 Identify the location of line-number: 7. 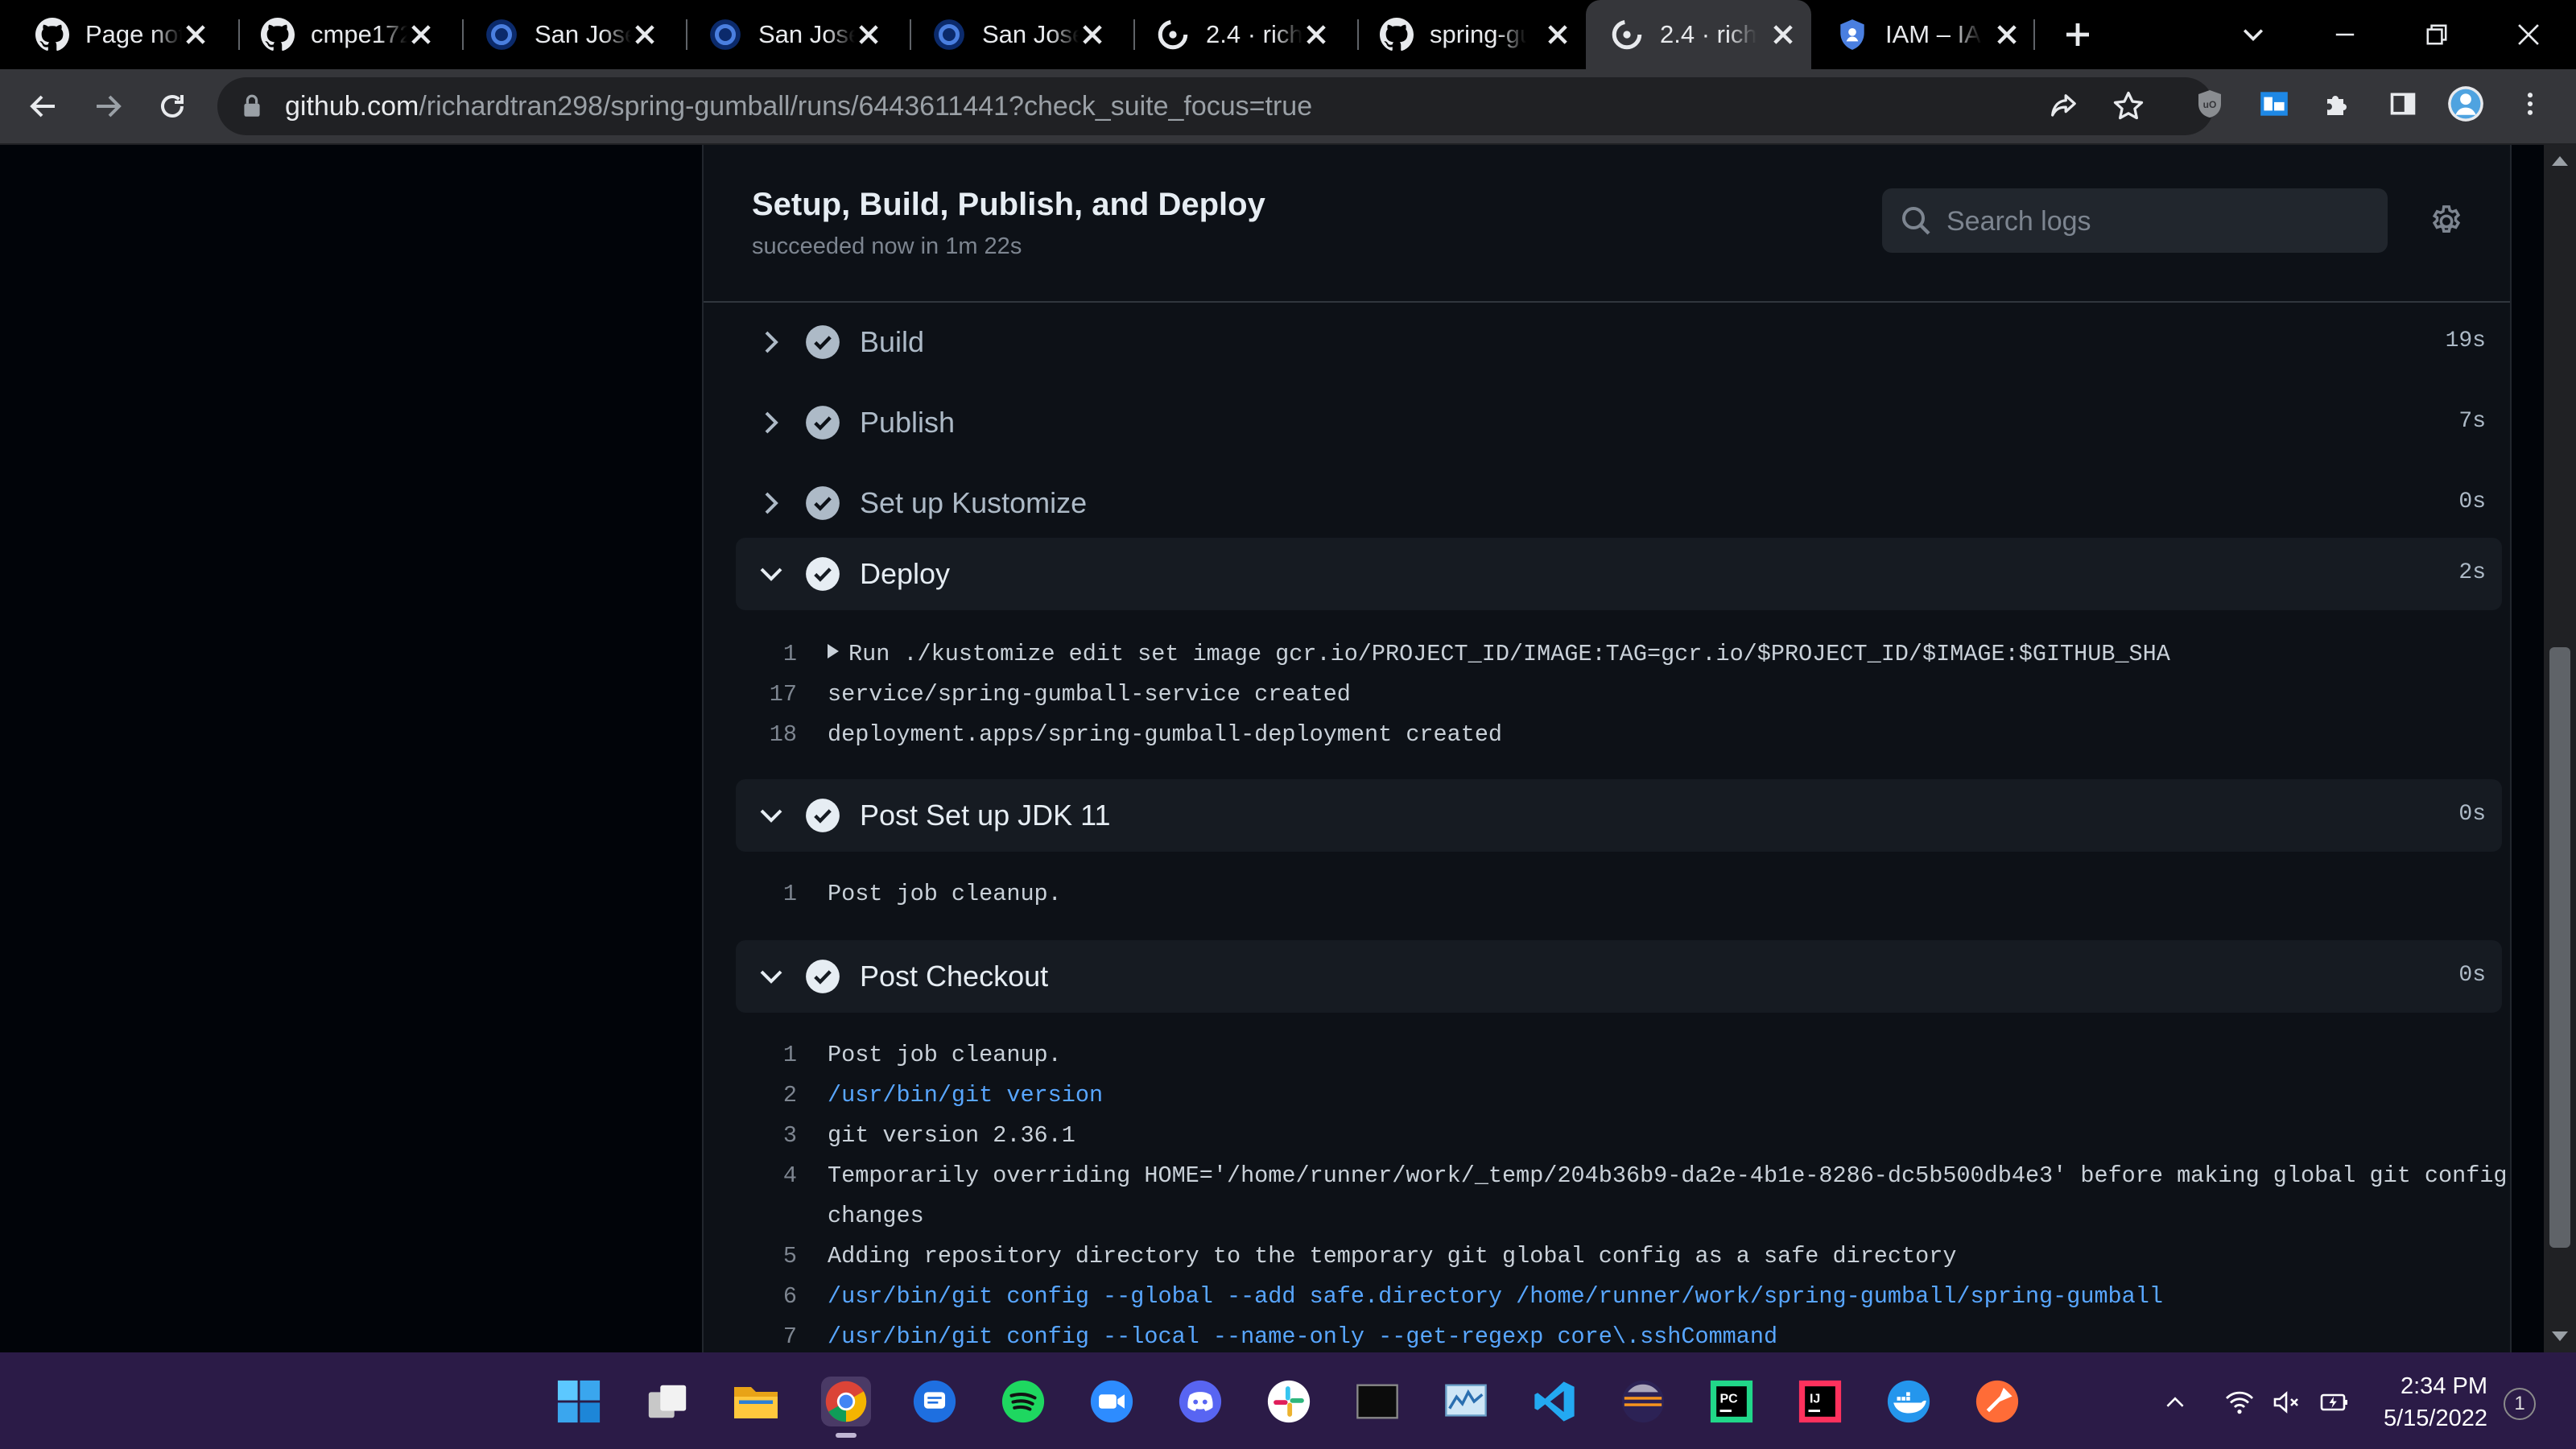
(766, 1334).